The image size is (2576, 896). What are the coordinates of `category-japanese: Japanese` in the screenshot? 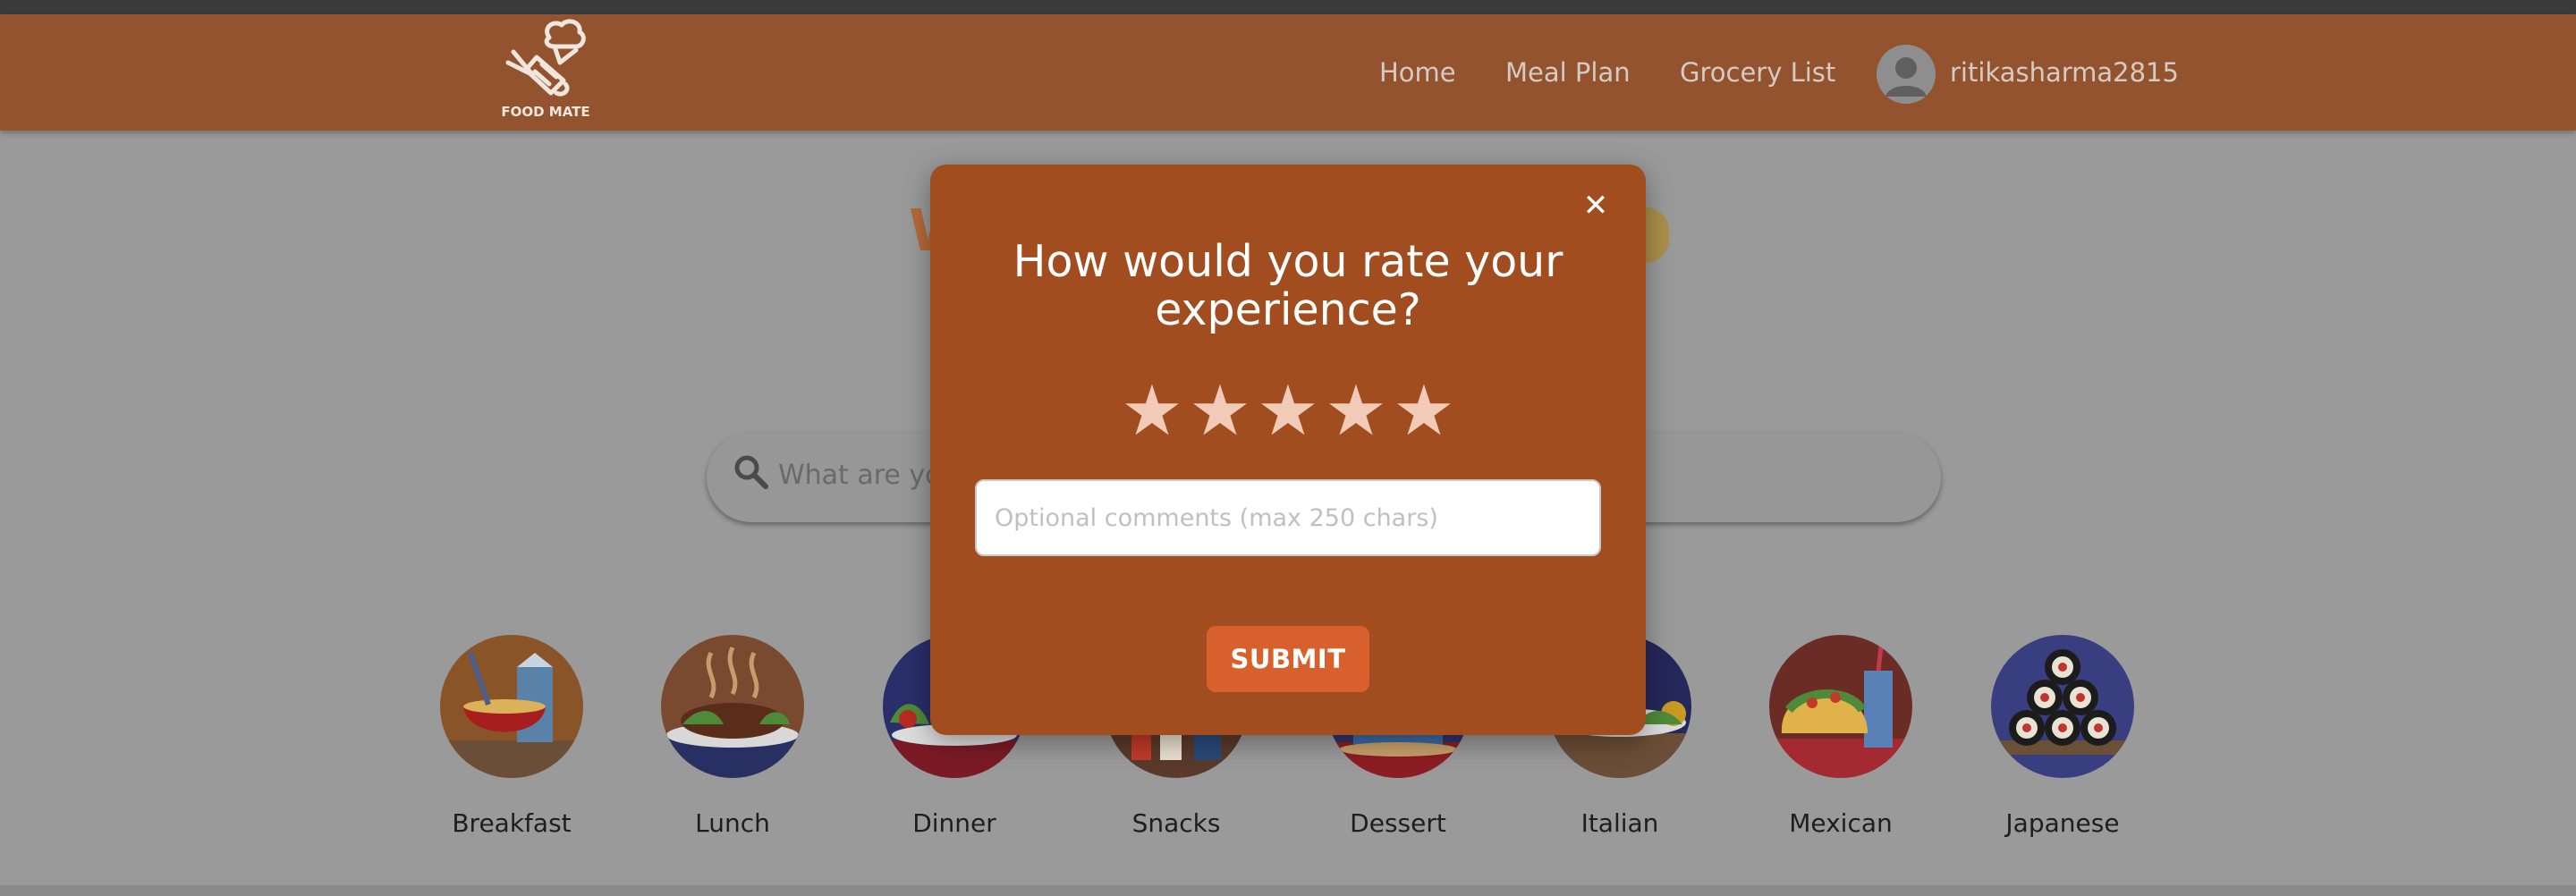 It's located at (2063, 736).